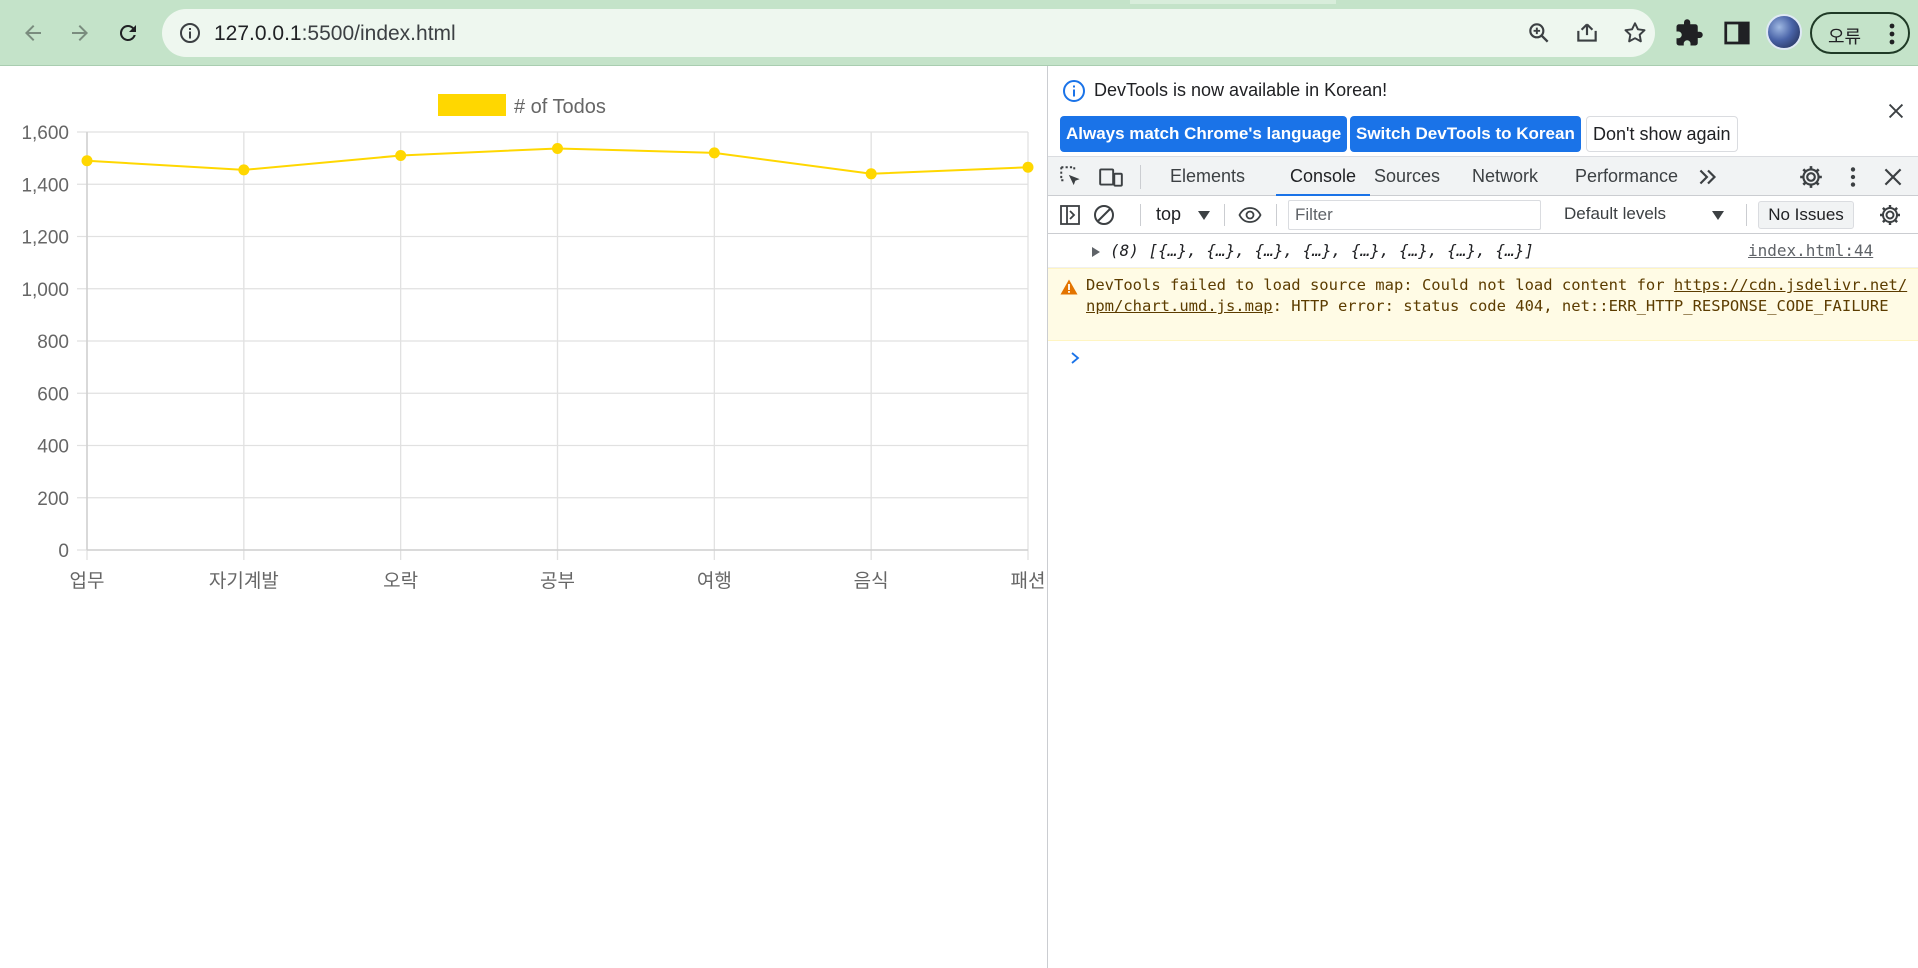 This screenshot has height=968, width=1918. Describe the element at coordinates (1074, 91) in the screenshot. I see `info-icon` at that location.